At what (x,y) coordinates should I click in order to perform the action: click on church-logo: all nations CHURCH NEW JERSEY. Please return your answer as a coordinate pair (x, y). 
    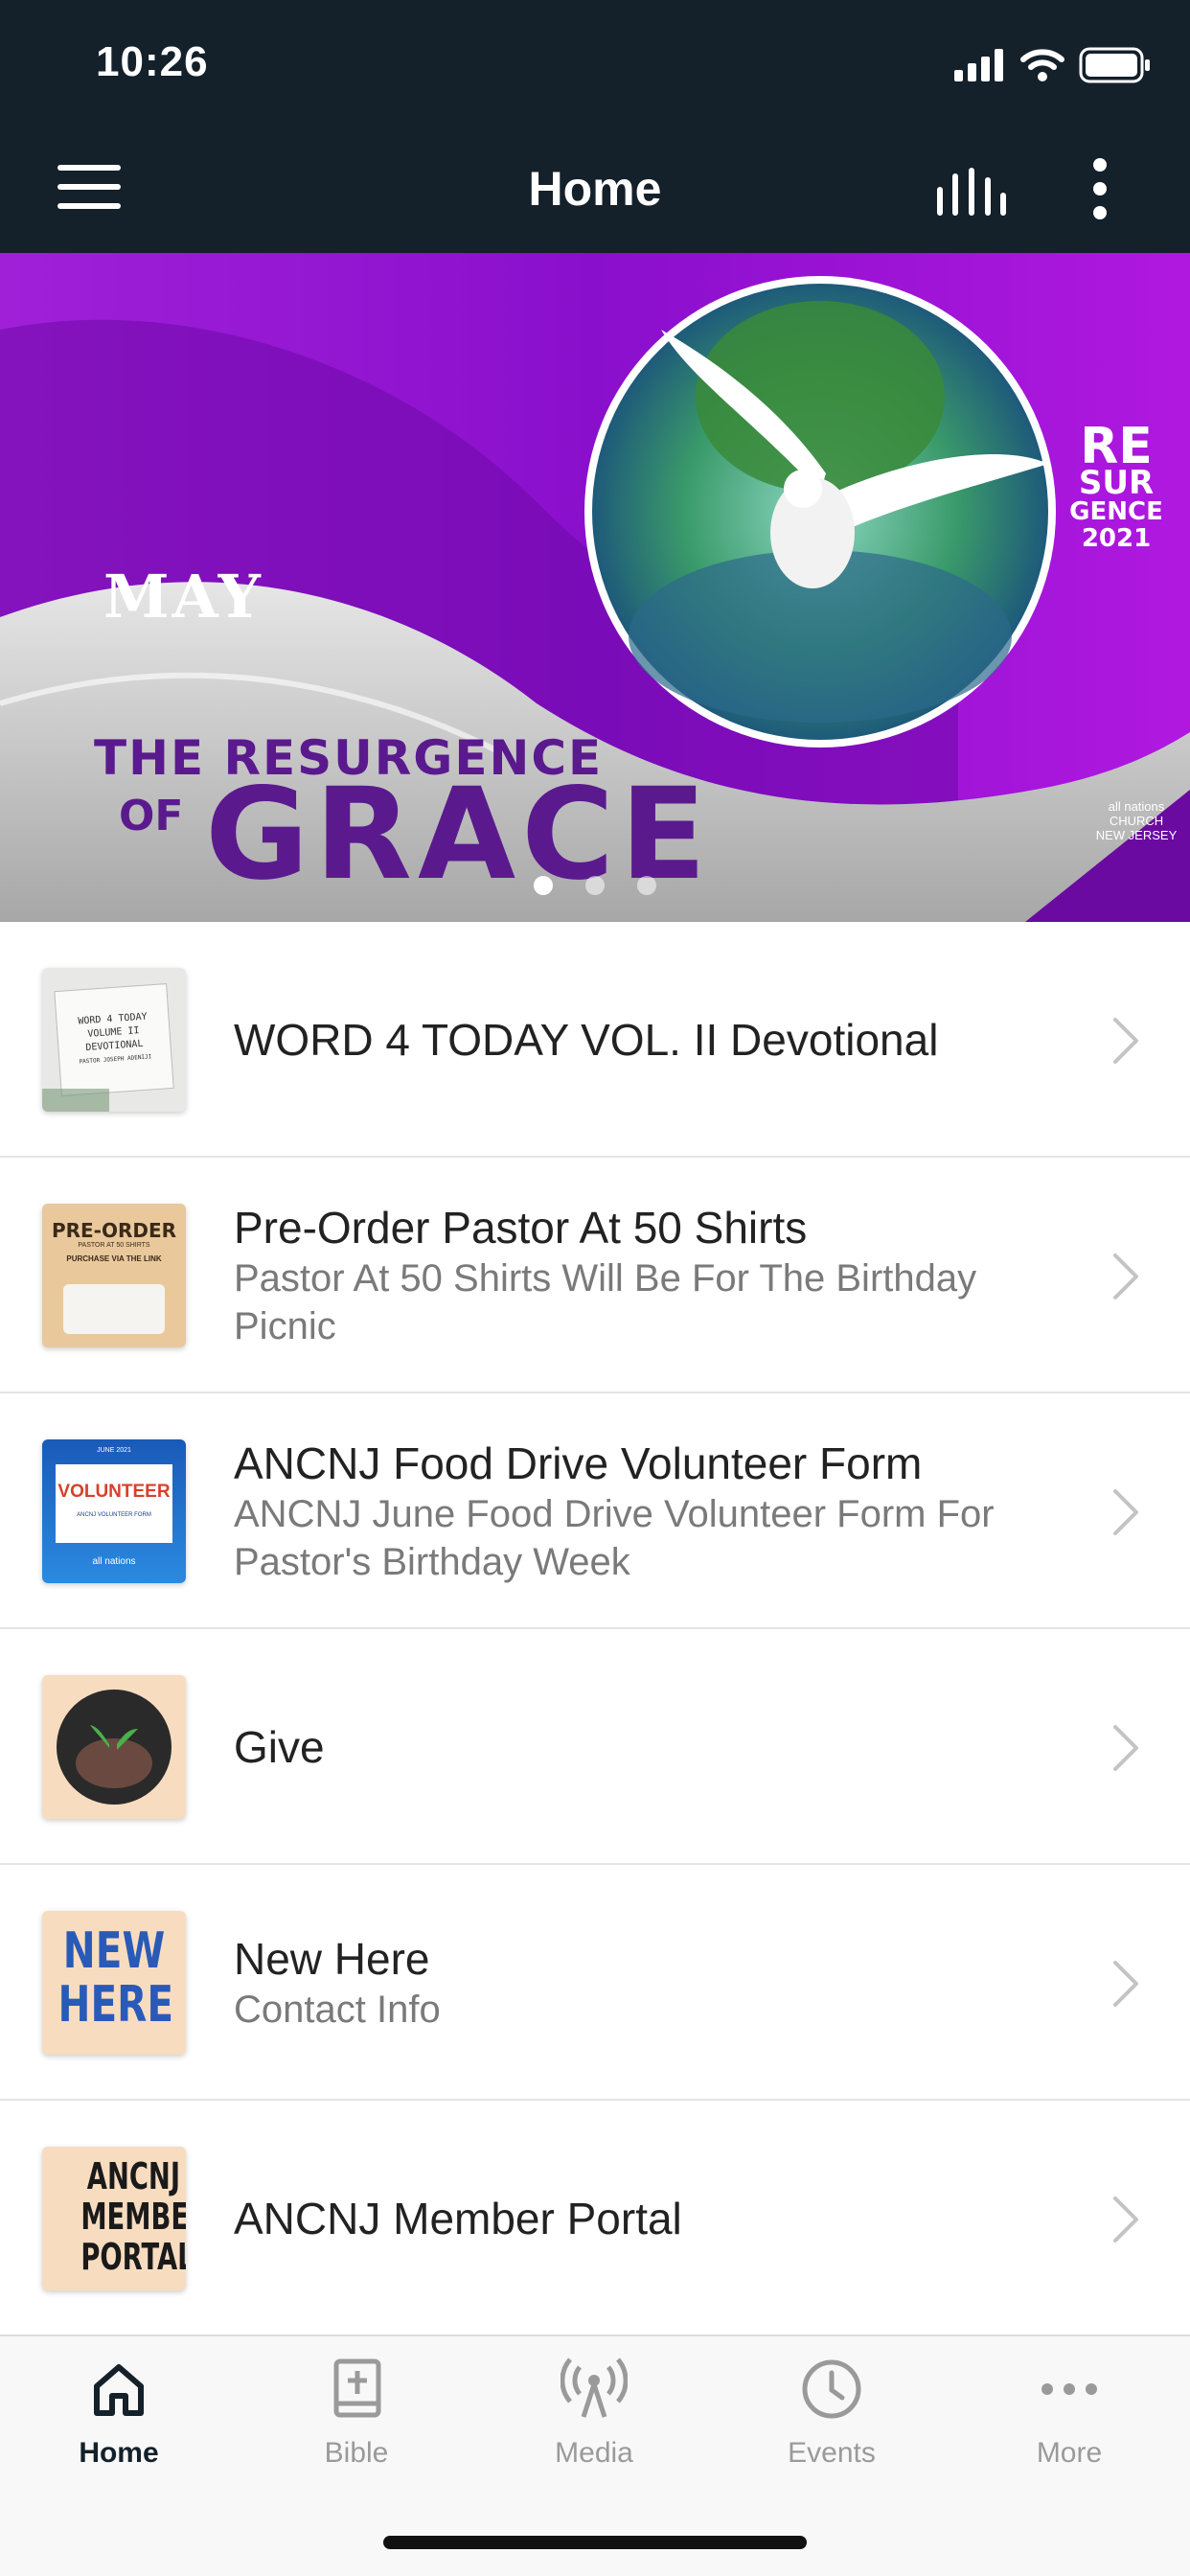
    Looking at the image, I should click on (1136, 820).